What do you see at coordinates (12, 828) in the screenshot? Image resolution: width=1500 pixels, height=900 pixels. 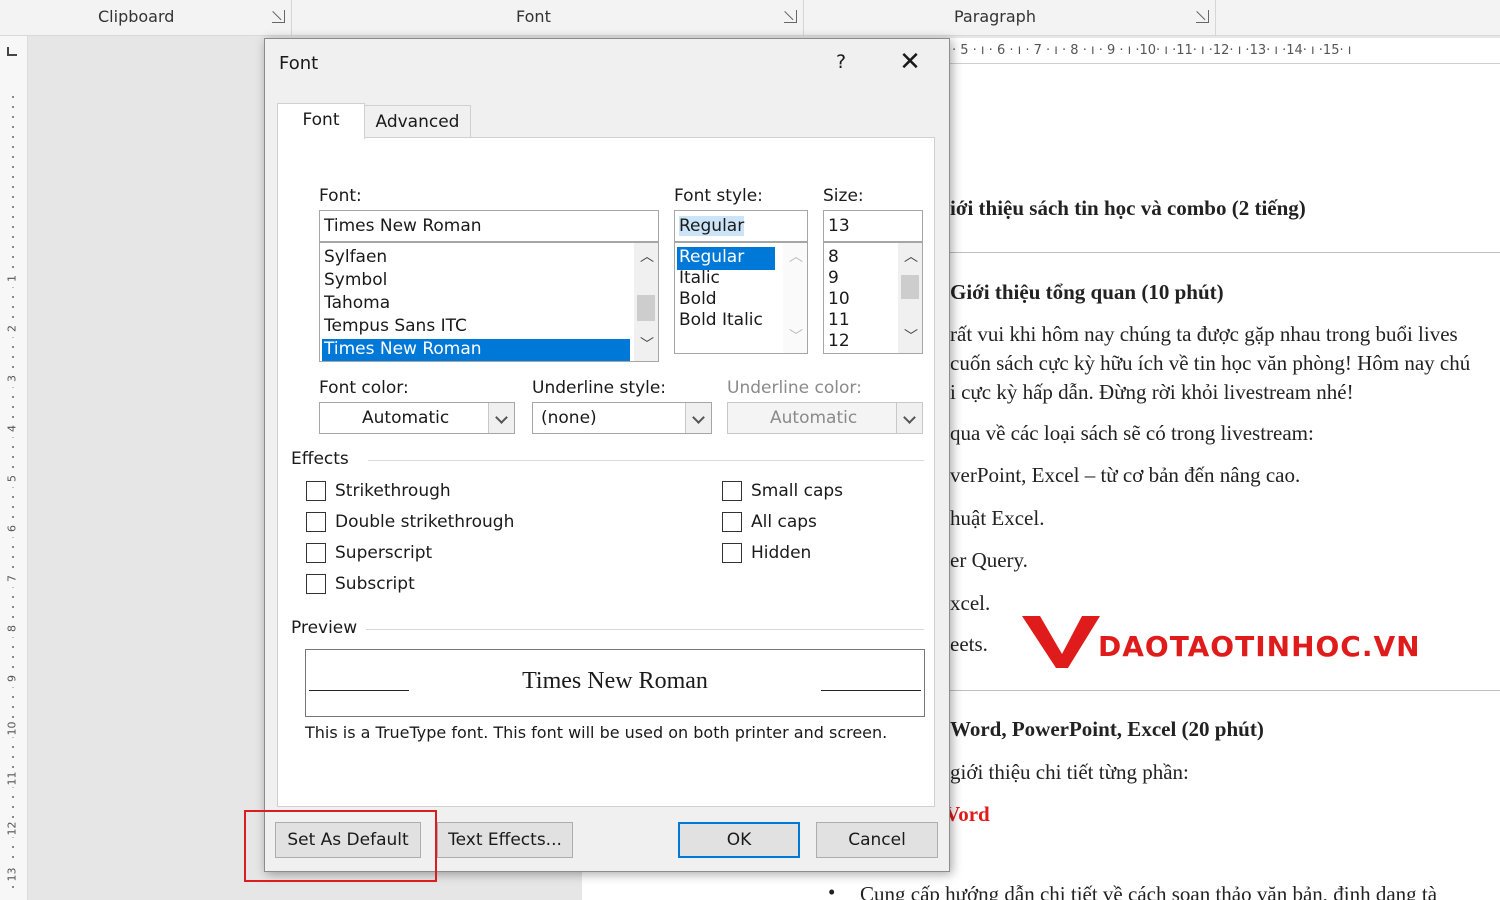 I see `ruler-number: 12` at bounding box center [12, 828].